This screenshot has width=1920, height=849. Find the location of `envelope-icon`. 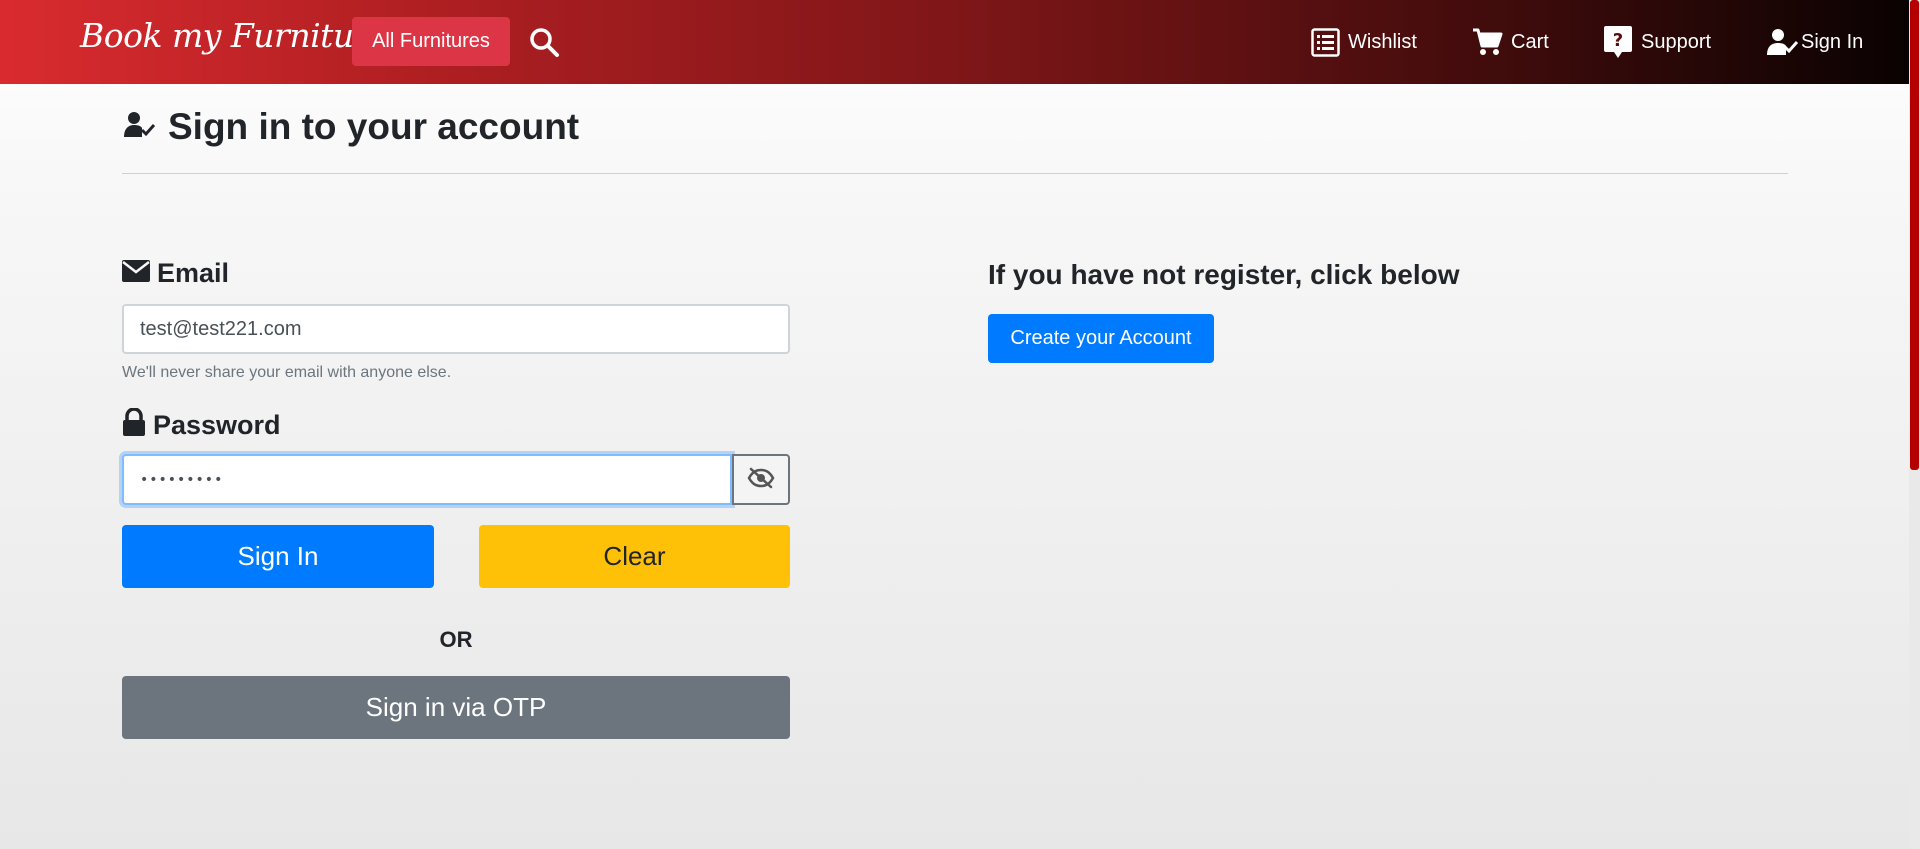

envelope-icon is located at coordinates (136, 273).